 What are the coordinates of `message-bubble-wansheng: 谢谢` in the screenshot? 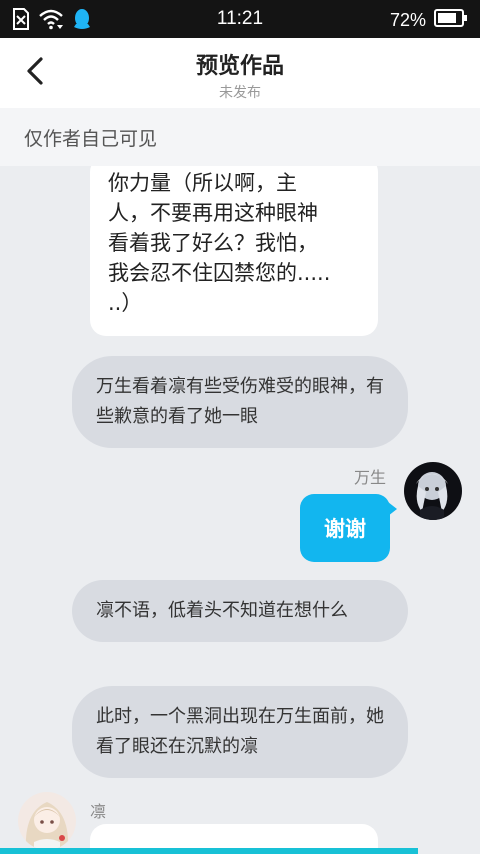 It's located at (345, 528).